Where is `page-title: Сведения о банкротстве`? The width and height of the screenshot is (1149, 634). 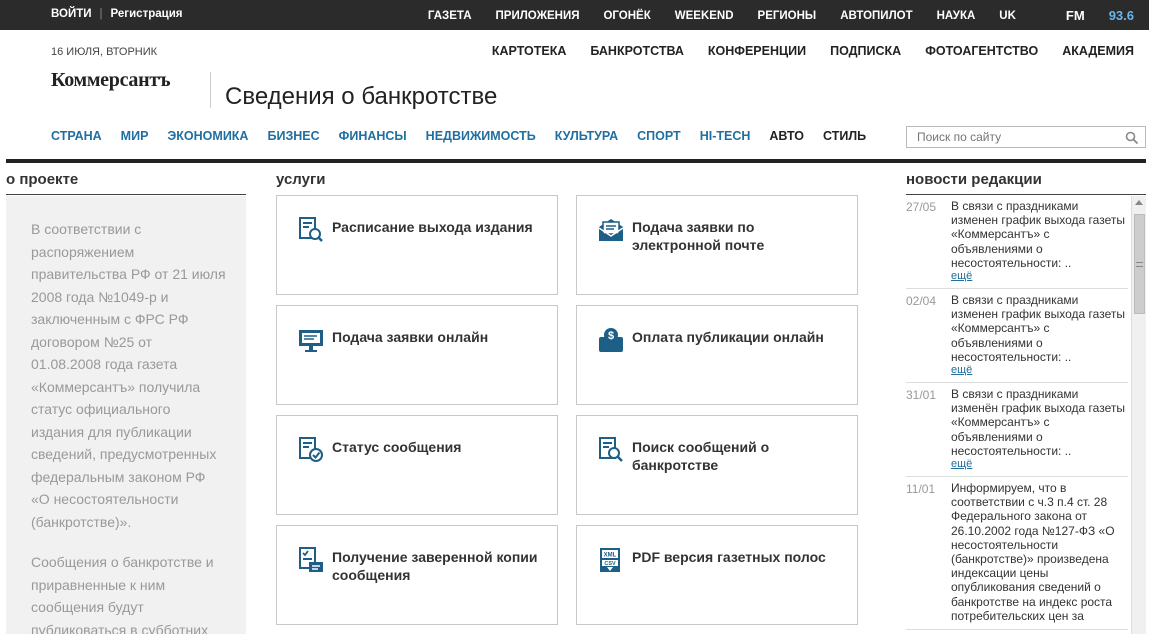 page-title: Сведения о банкротстве is located at coordinates (361, 96).